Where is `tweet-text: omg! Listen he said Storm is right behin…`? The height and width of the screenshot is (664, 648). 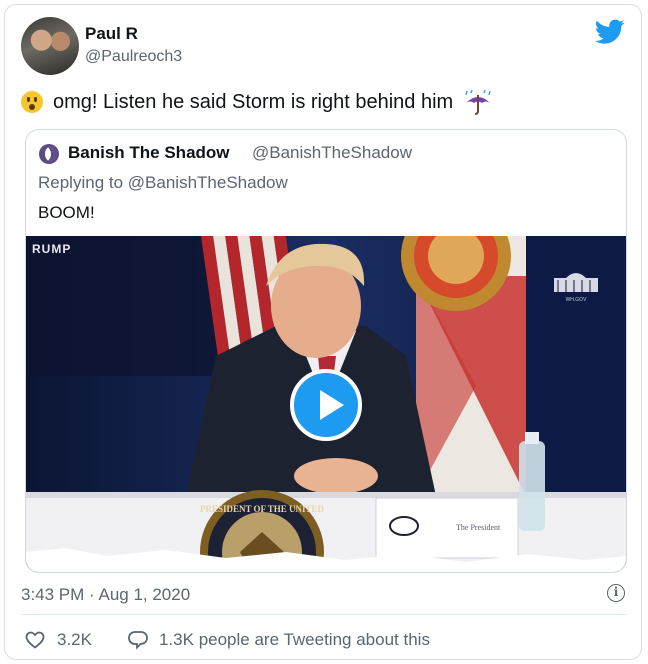
tweet-text: omg! Listen he said Storm is right behin… is located at coordinates (253, 101).